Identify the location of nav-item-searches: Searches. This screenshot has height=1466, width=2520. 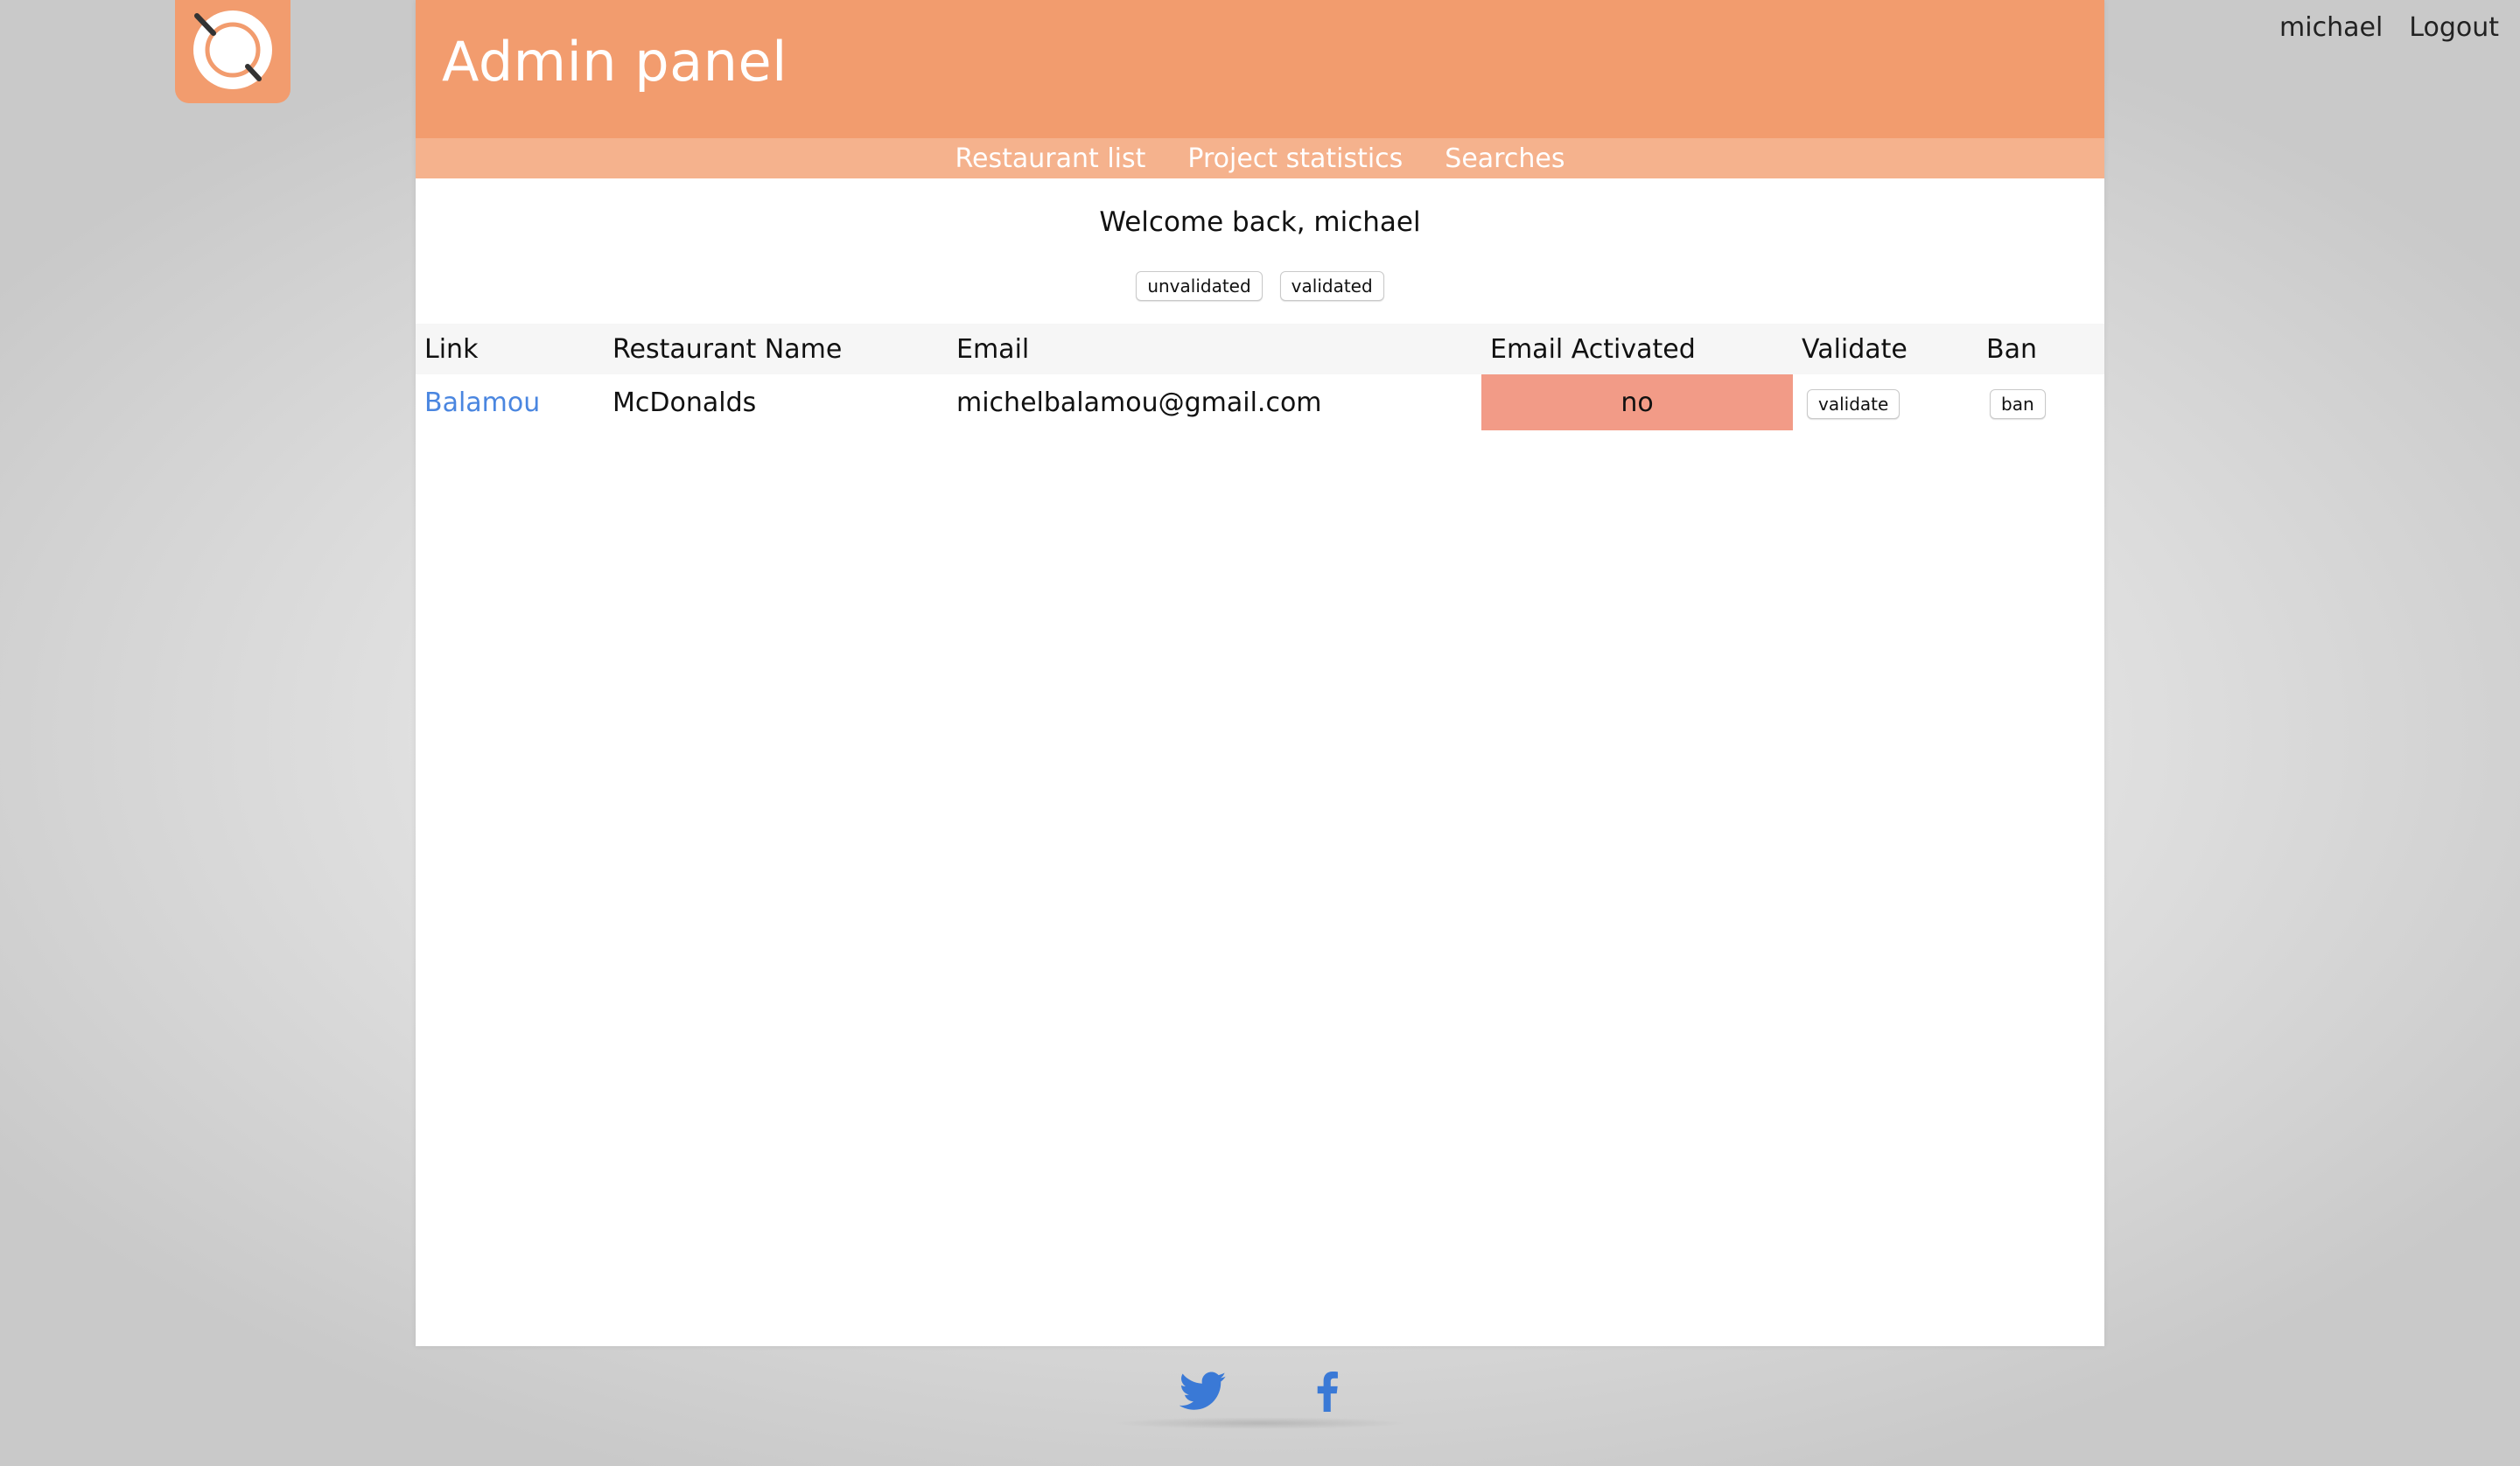
(1504, 158).